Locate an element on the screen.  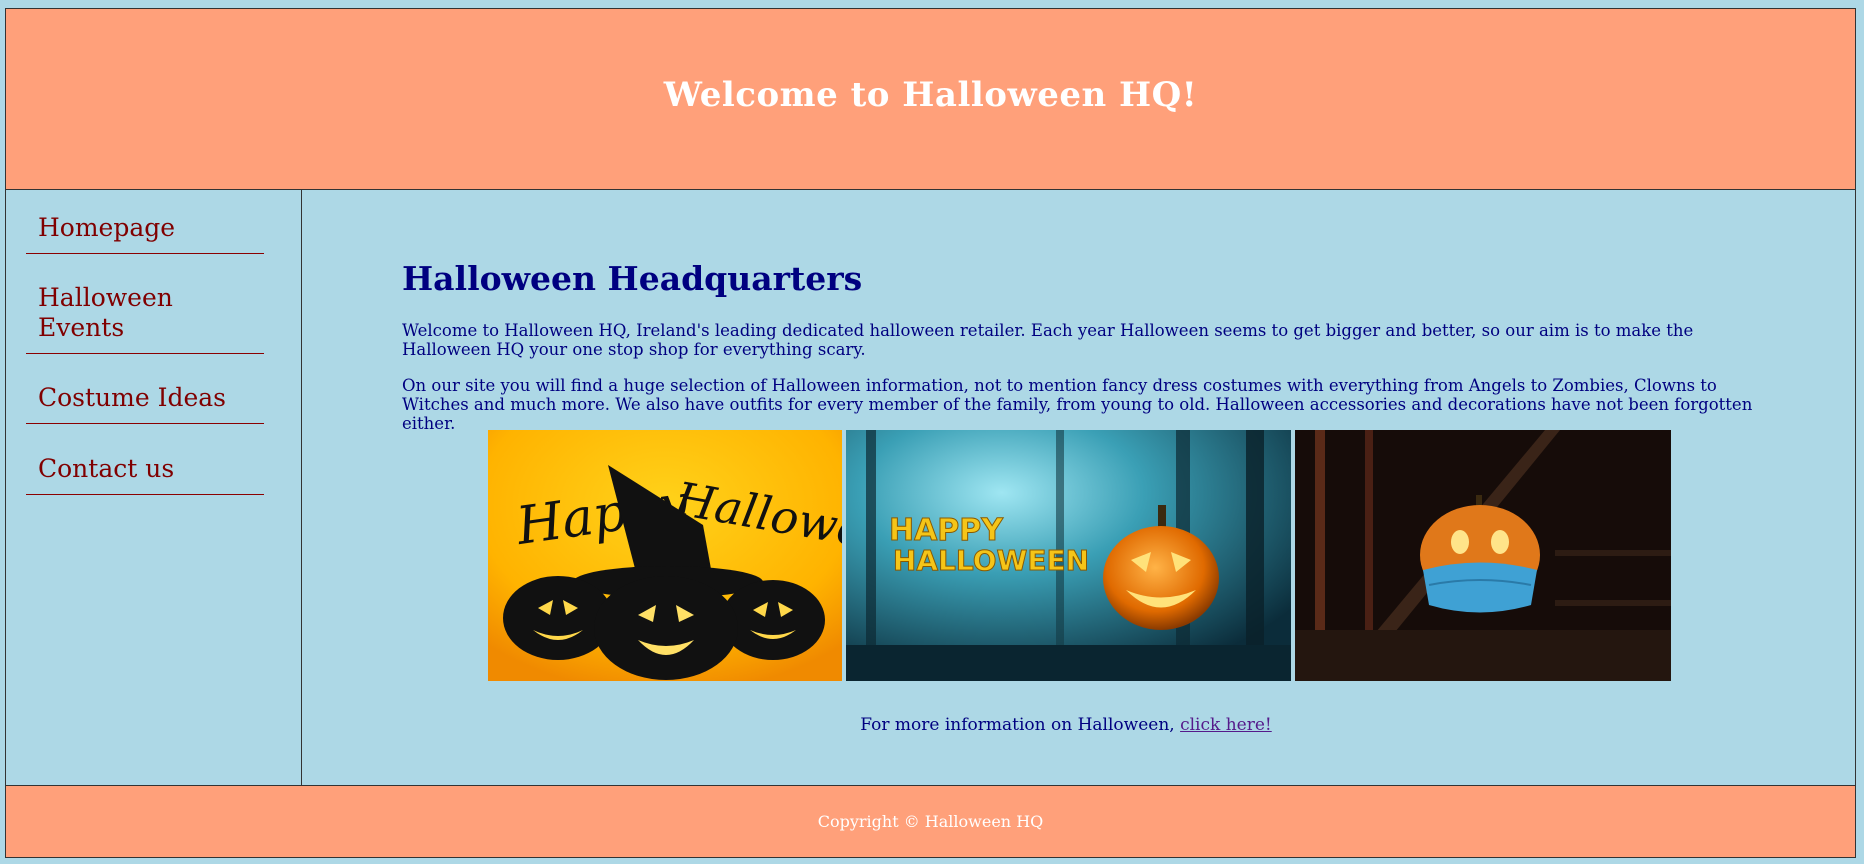
site-title: Welcome to Halloween HQ! is located at coordinates (930, 95).